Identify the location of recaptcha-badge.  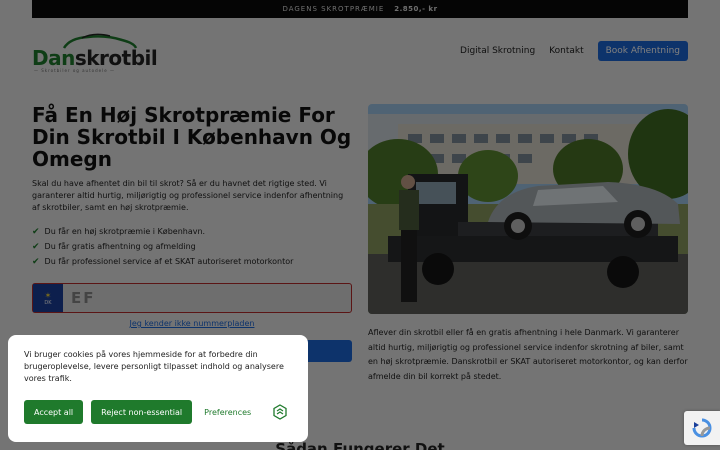
(702, 428).